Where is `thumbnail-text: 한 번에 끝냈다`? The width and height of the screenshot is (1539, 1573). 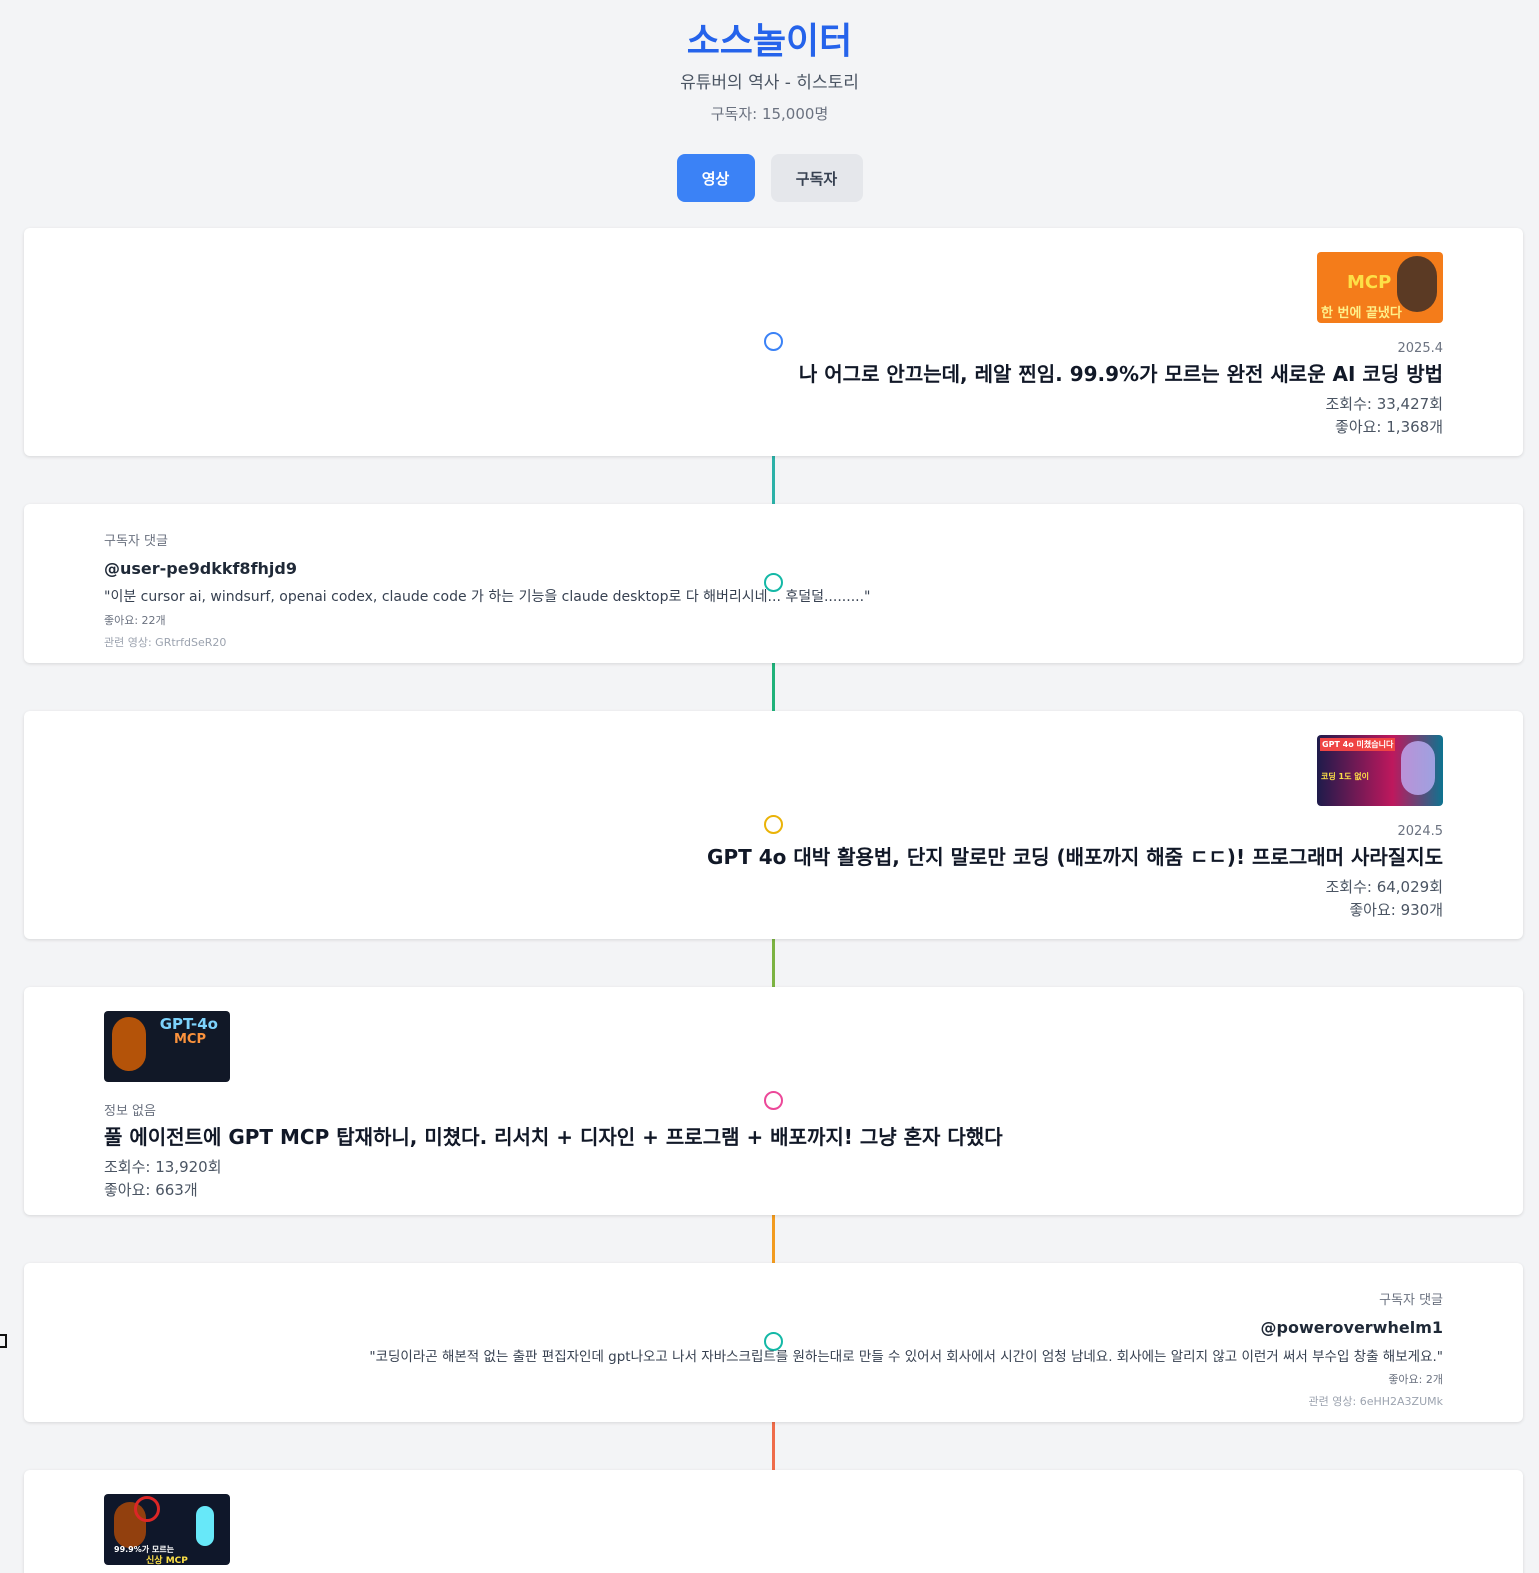
thumbnail-text: 한 번에 끝냈다 is located at coordinates (1361, 313).